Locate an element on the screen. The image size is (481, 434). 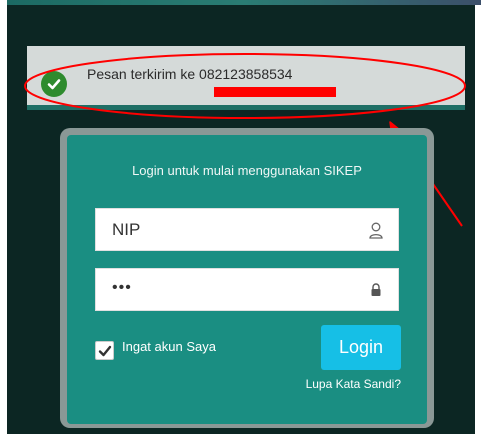
login-title: Login untuk mulai menggunakan SIKEP is located at coordinates (247, 170).